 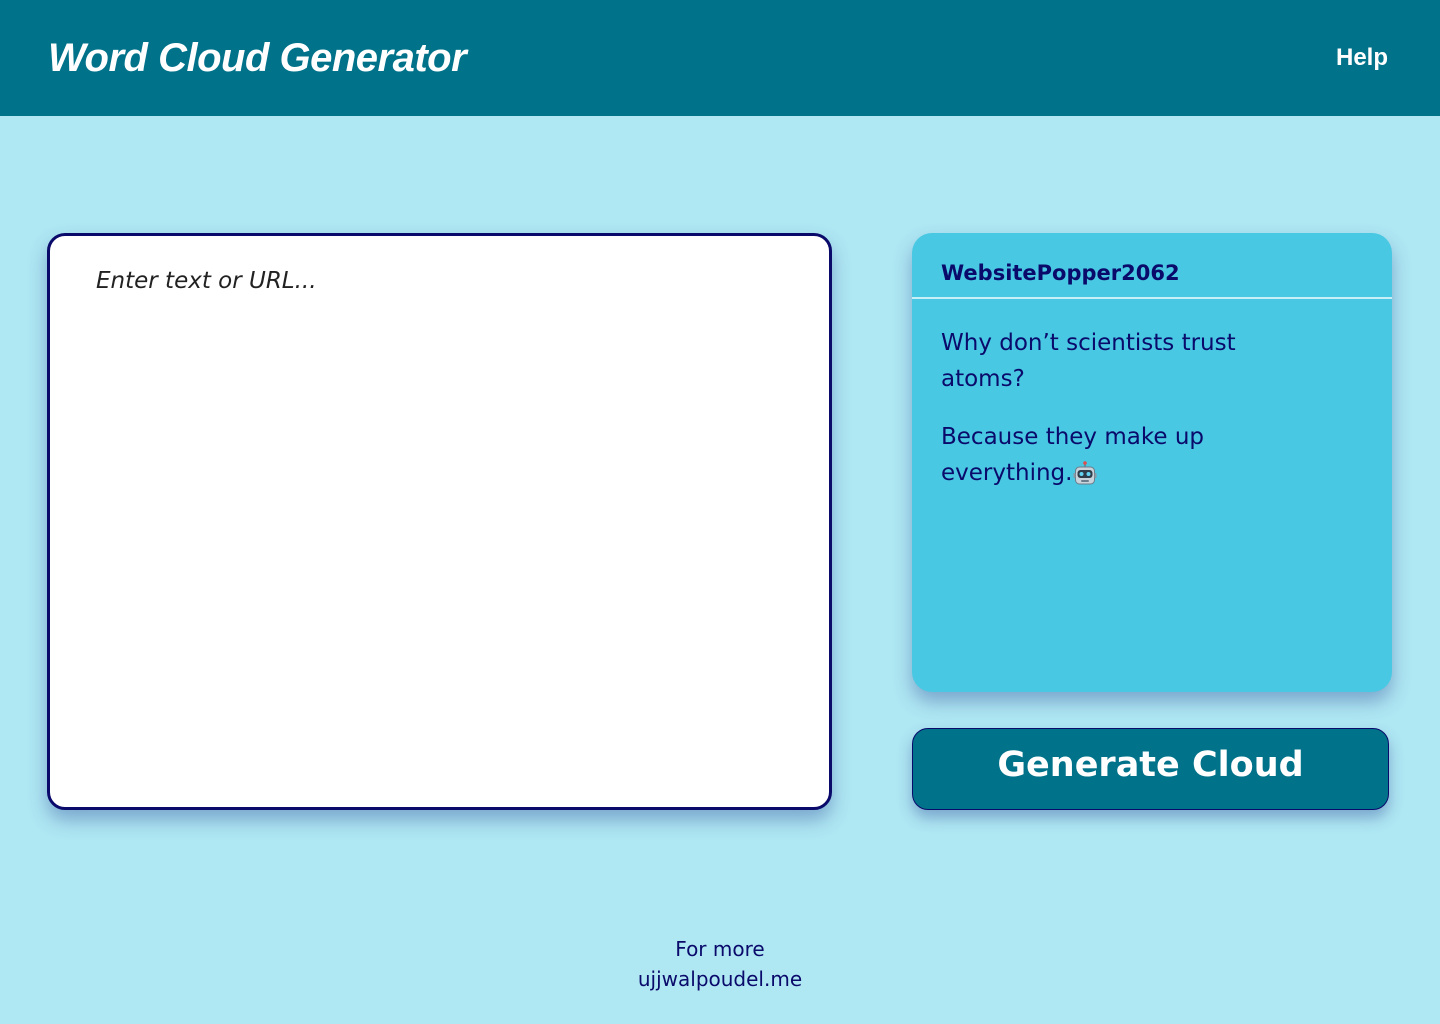 I want to click on help-link: Help, so click(x=1362, y=58).